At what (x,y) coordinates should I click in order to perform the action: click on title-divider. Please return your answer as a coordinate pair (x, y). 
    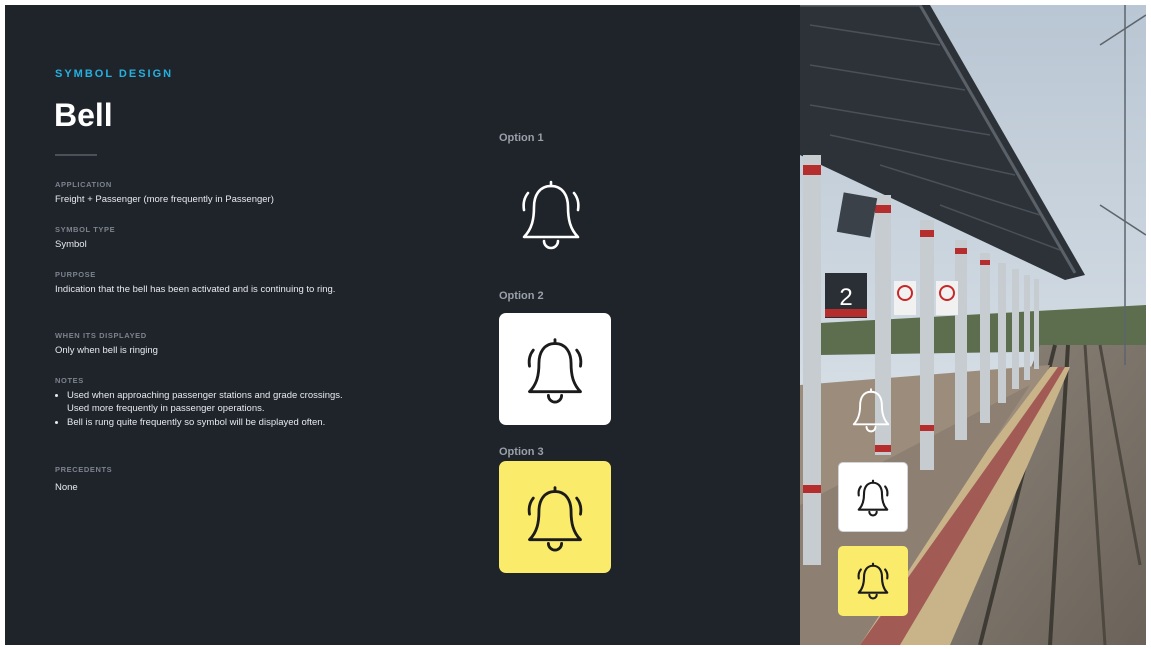
    Looking at the image, I should click on (76, 155).